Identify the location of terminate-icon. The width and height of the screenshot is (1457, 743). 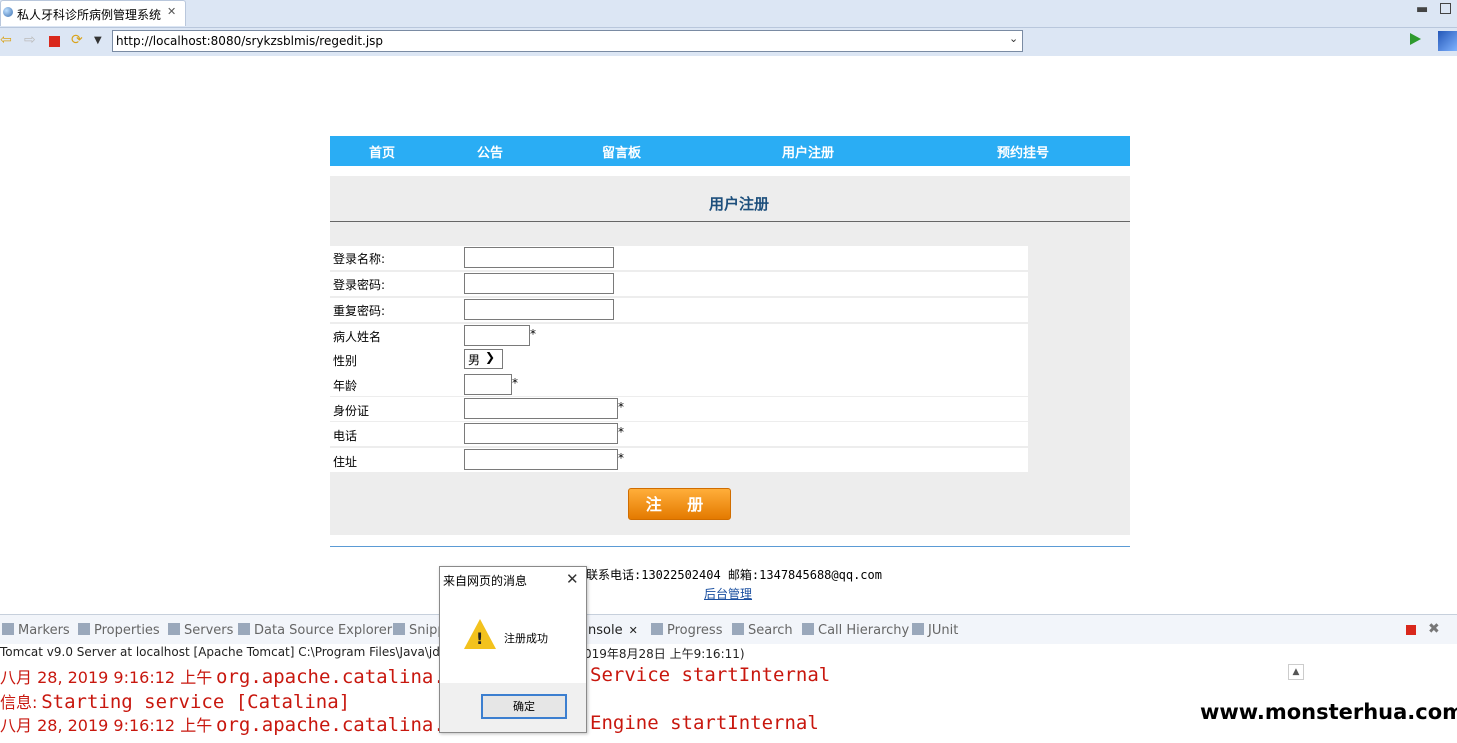
(1411, 630).